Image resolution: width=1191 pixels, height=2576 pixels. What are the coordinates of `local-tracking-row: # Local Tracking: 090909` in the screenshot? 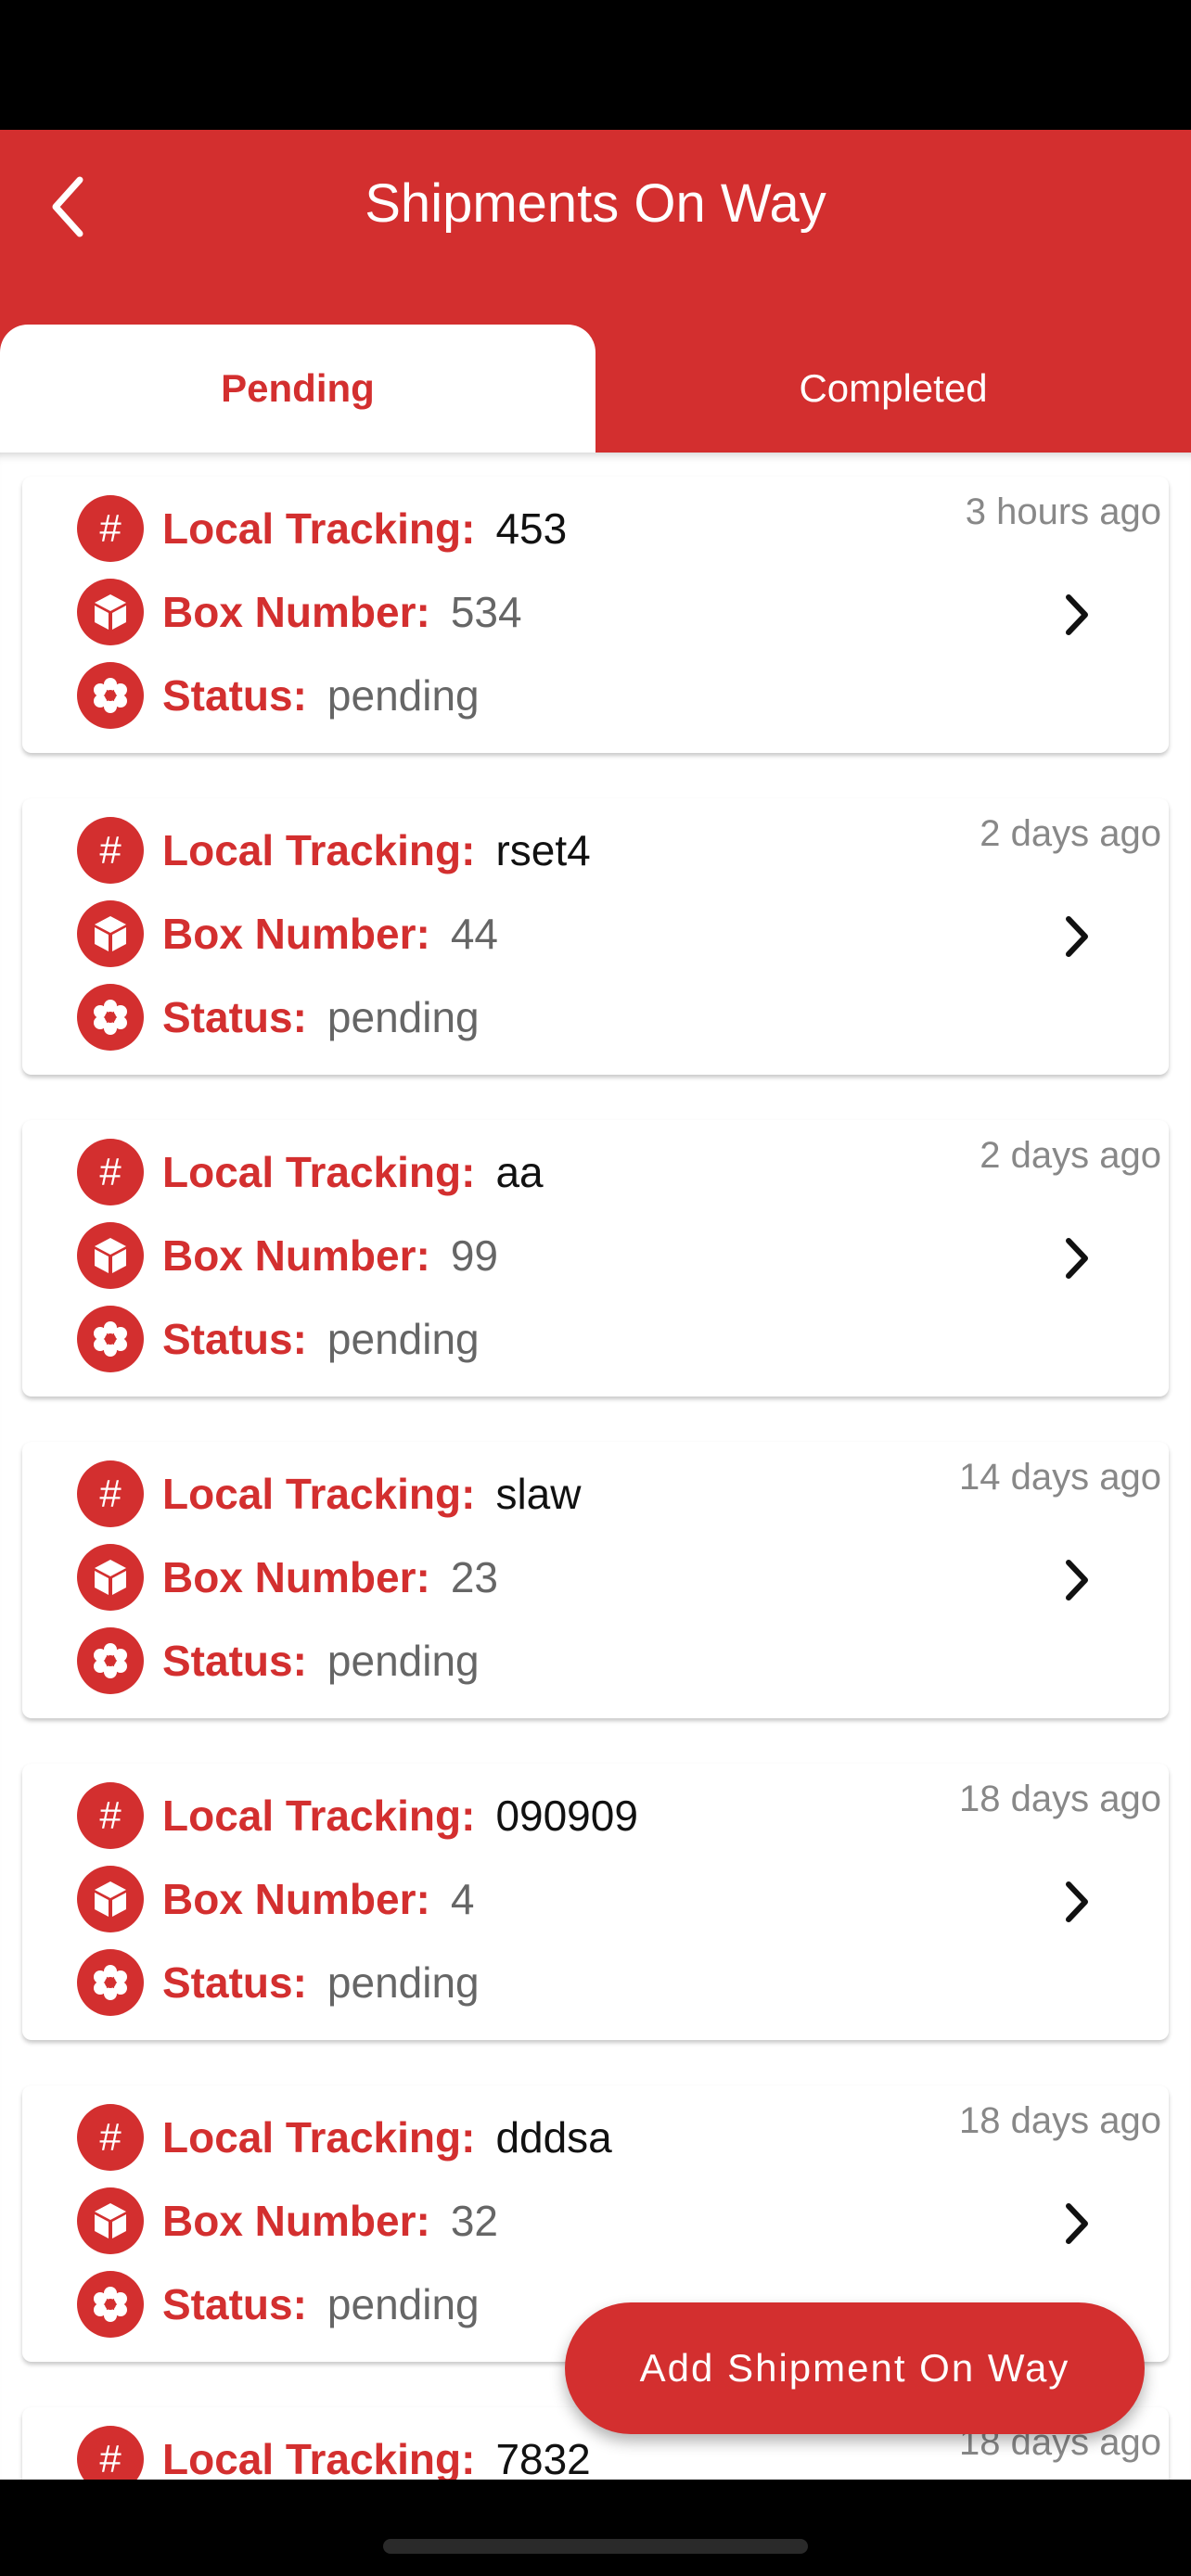 It's located at (357, 1815).